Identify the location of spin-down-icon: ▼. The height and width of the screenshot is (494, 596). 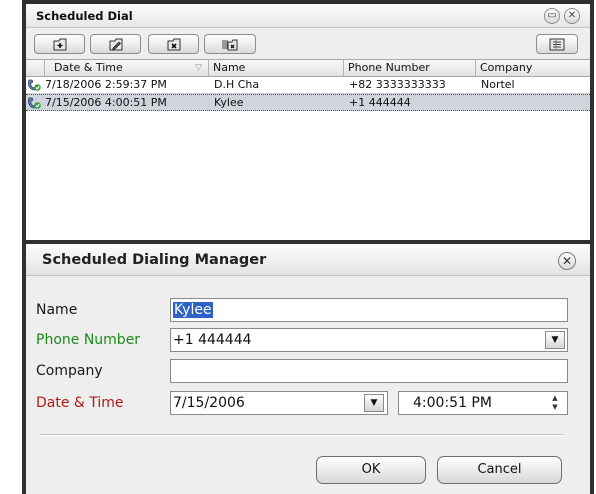
(555, 407).